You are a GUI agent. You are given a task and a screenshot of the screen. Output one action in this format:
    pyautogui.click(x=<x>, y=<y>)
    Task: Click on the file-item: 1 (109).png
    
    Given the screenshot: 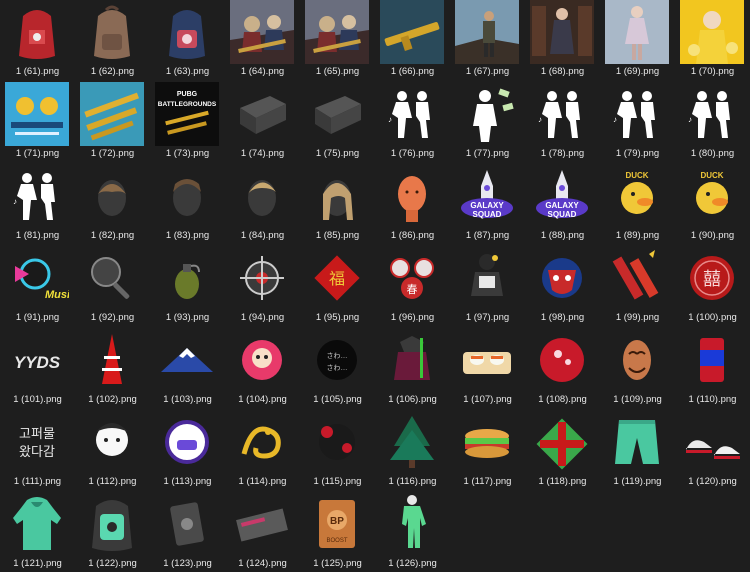 What is the action you would take?
    pyautogui.click(x=637, y=368)
    